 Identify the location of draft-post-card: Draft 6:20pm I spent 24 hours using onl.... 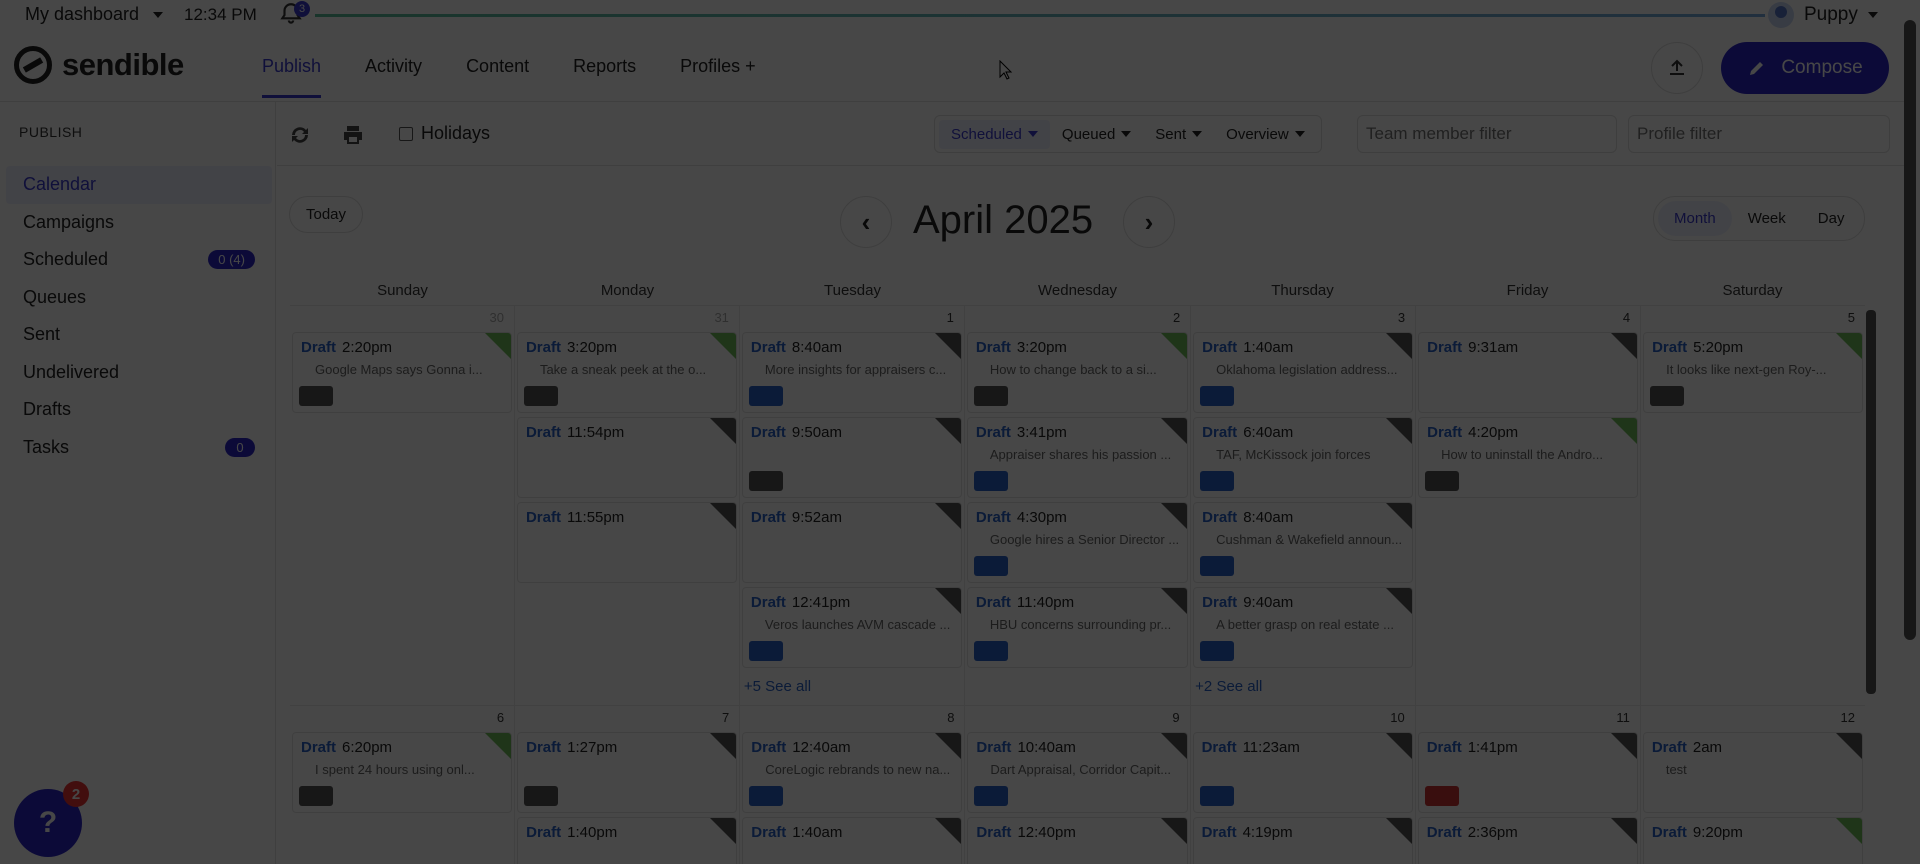
(402, 772).